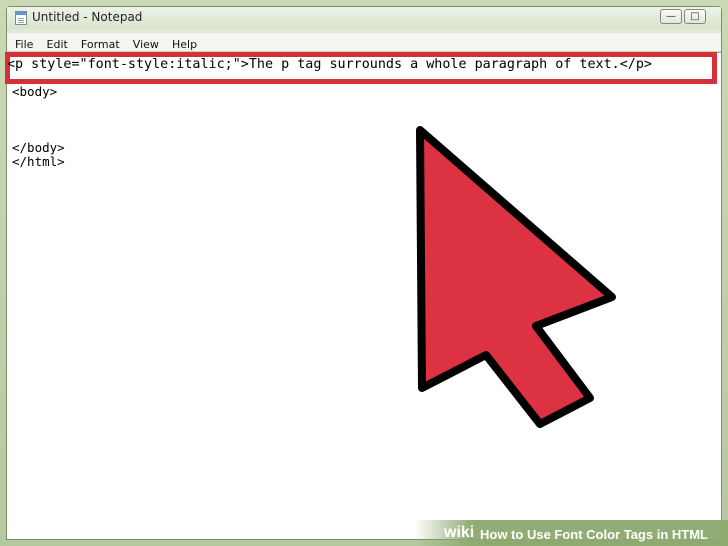 This screenshot has width=728, height=546. I want to click on watermark-wiki: wiki, so click(459, 532).